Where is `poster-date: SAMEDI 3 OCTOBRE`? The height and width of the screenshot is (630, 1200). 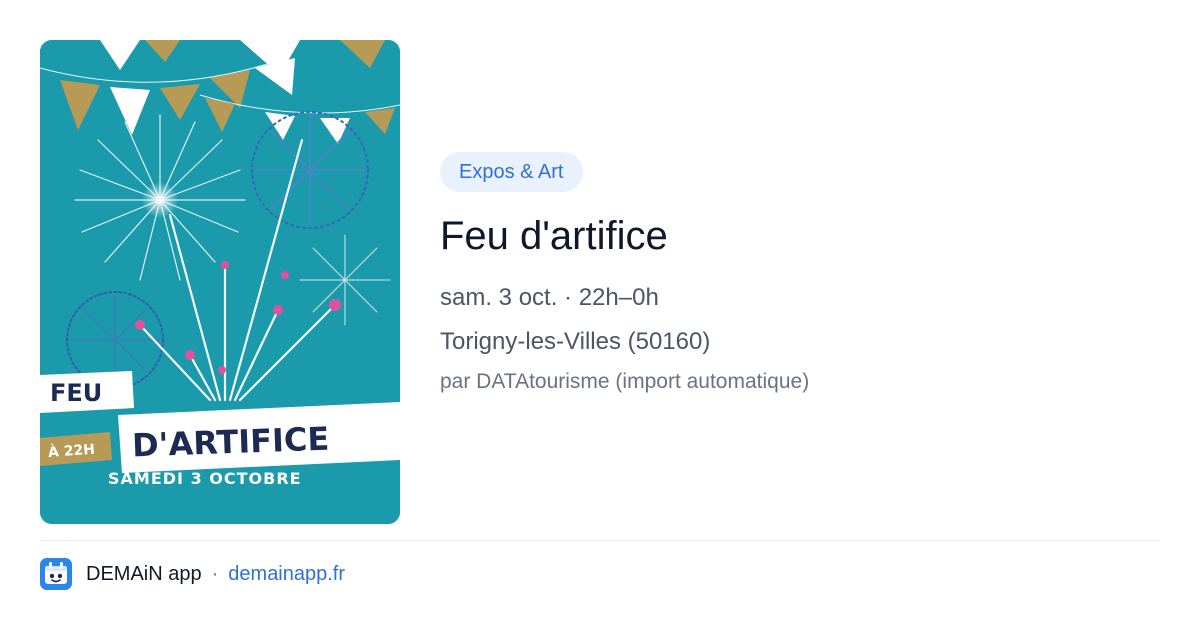
poster-date: SAMEDI 3 OCTOBRE is located at coordinates (205, 478).